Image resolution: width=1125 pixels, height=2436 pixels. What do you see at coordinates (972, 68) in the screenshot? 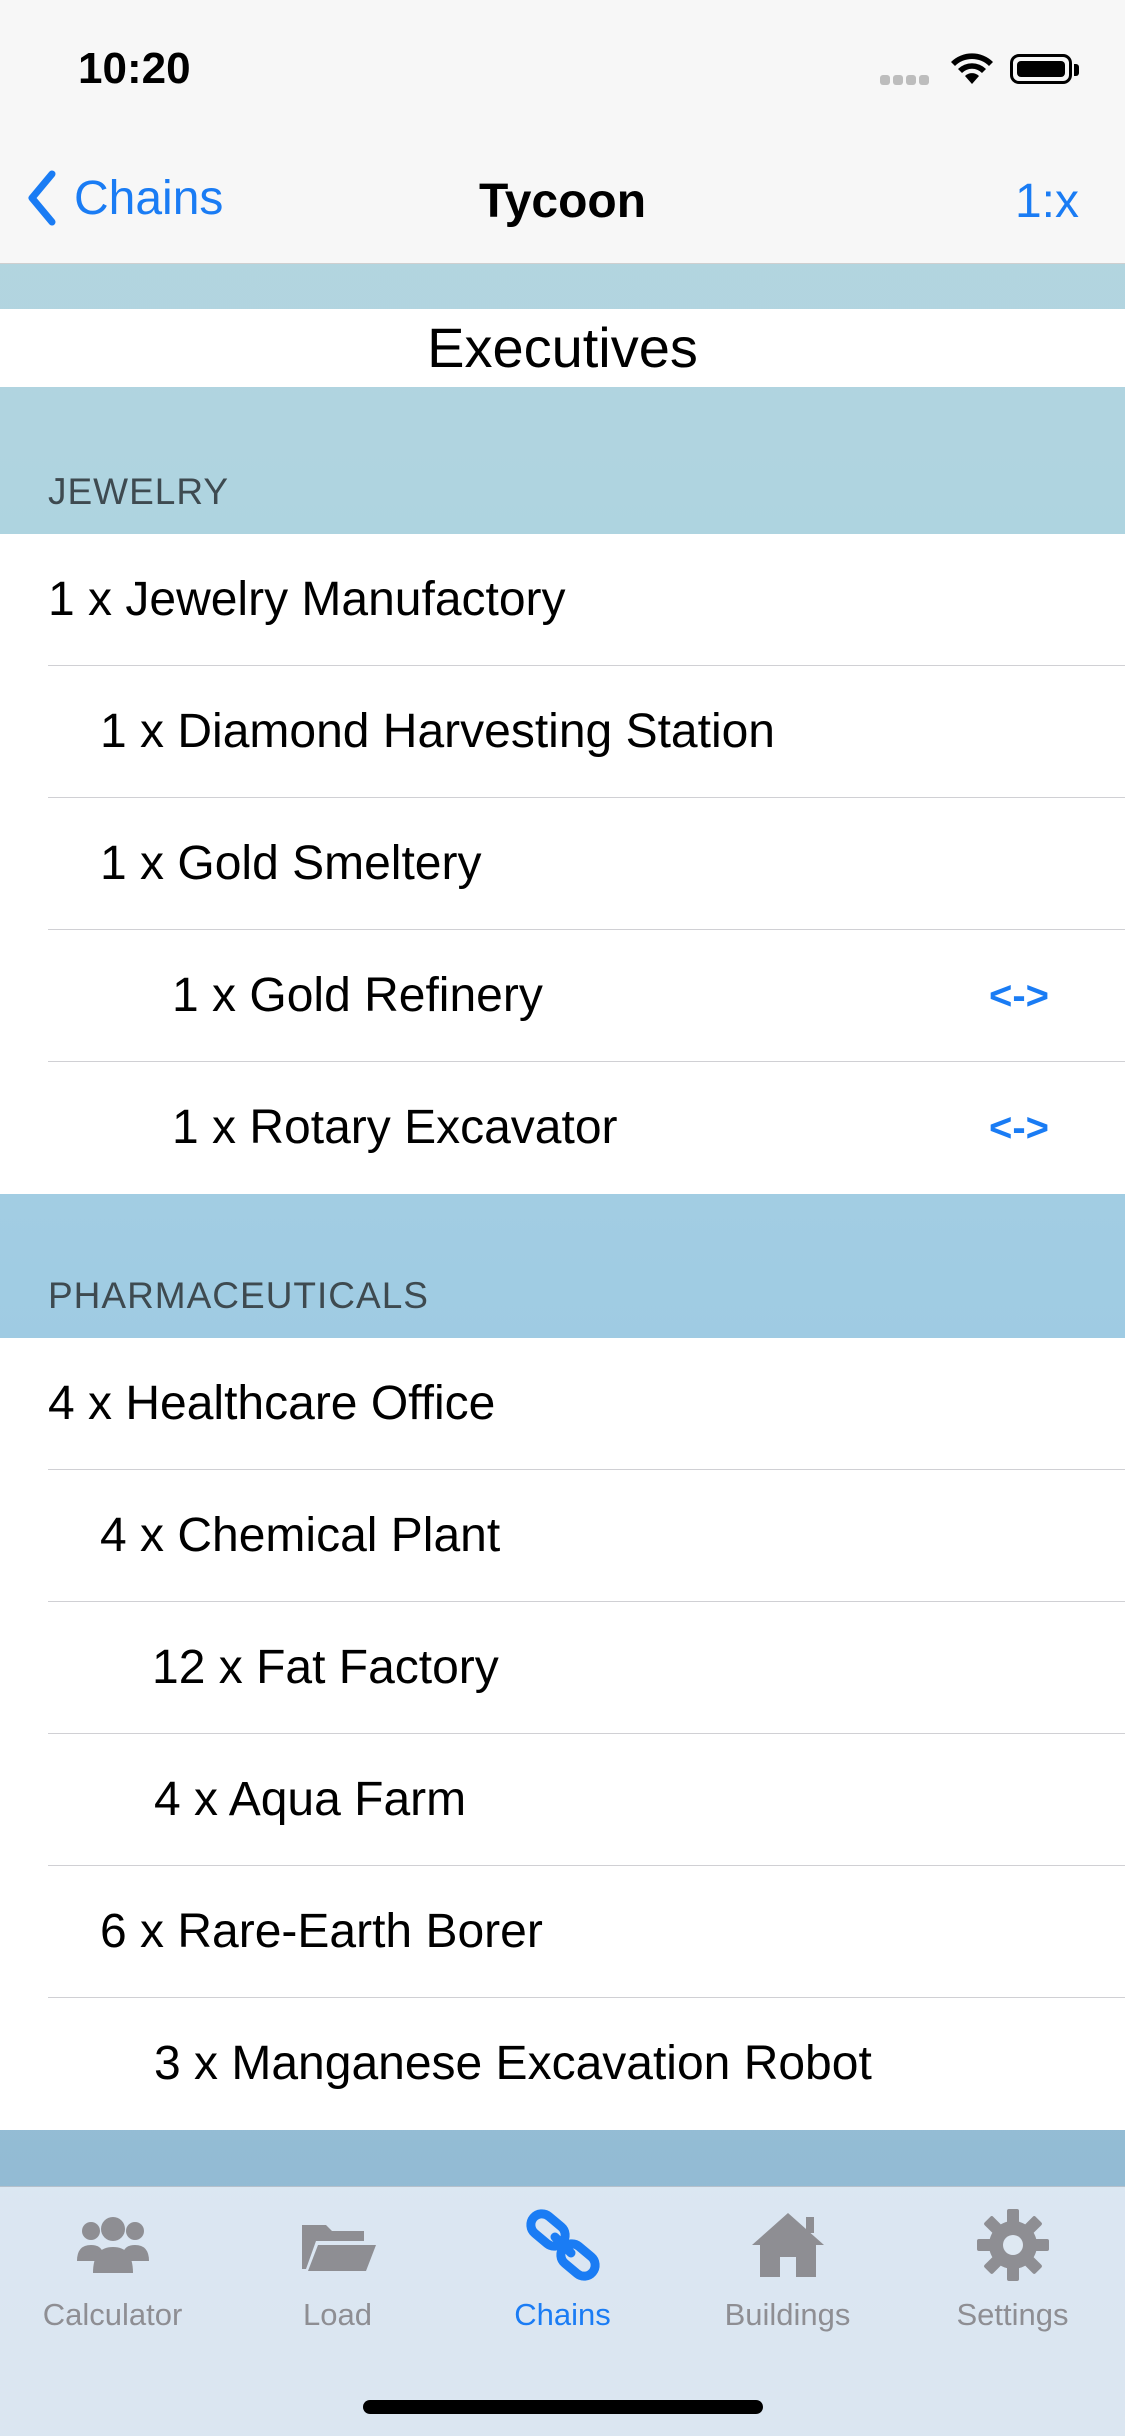
I see `wifi-icon` at bounding box center [972, 68].